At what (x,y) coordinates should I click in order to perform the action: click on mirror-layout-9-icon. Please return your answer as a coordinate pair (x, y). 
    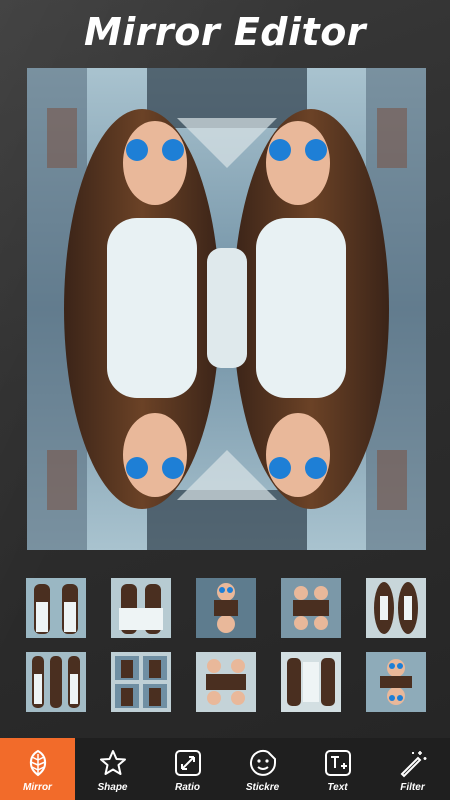
    Looking at the image, I should click on (311, 682).